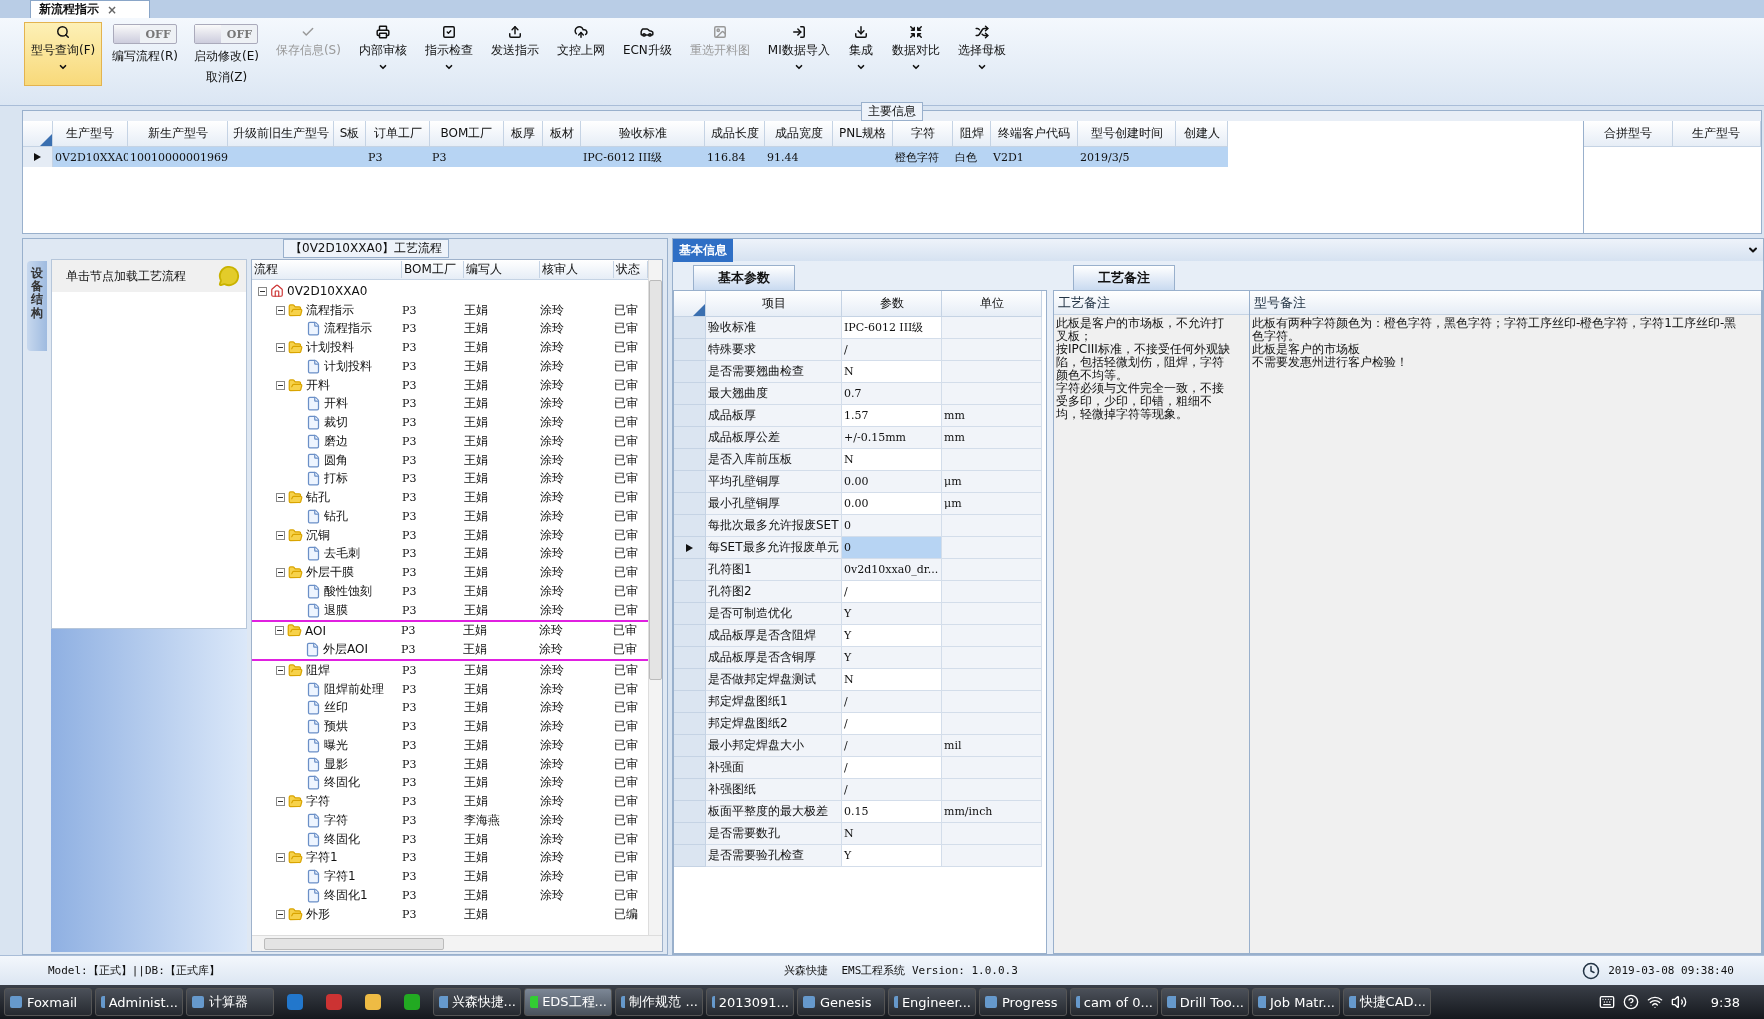 The height and width of the screenshot is (1019, 1764). Describe the element at coordinates (580, 42) in the screenshot. I see `toolbar-button: 文控上网` at that location.